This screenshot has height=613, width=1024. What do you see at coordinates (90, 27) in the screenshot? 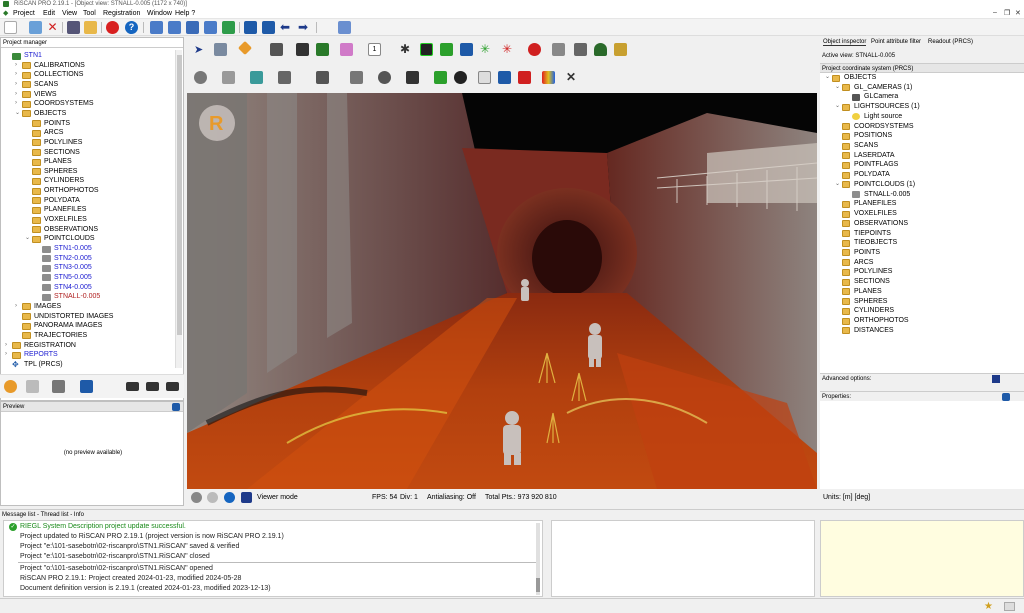
I see `folder-icon` at bounding box center [90, 27].